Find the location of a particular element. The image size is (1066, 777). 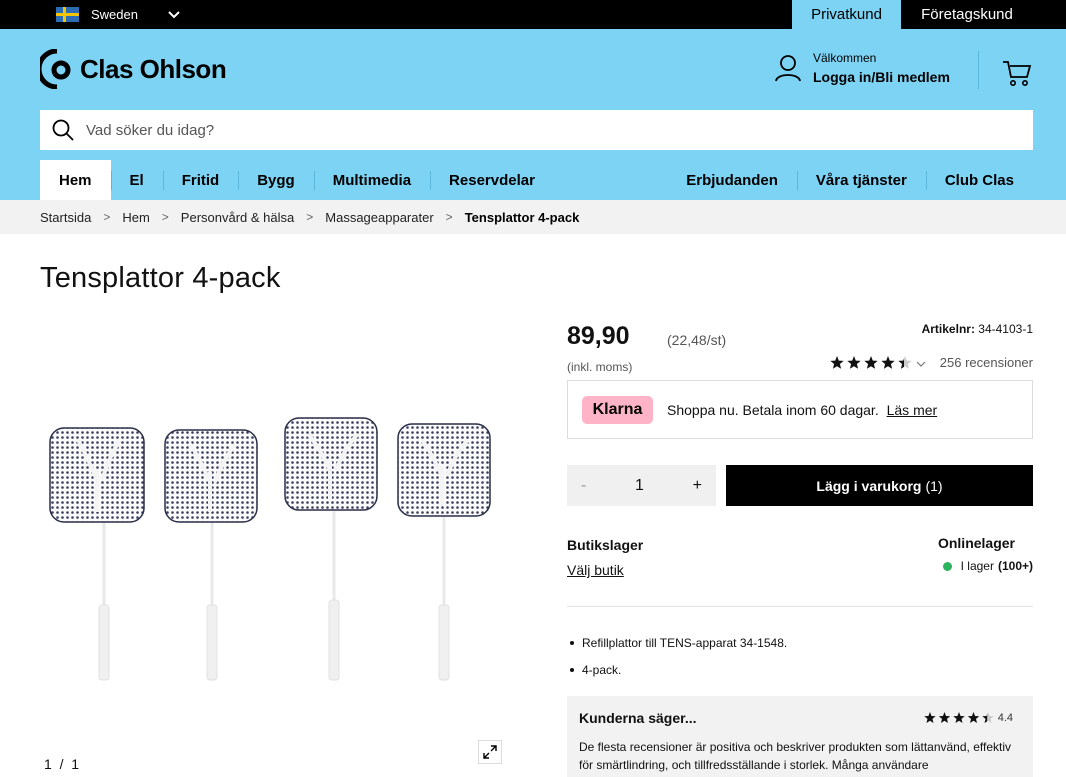

sweden-flag-icon is located at coordinates (67, 14).